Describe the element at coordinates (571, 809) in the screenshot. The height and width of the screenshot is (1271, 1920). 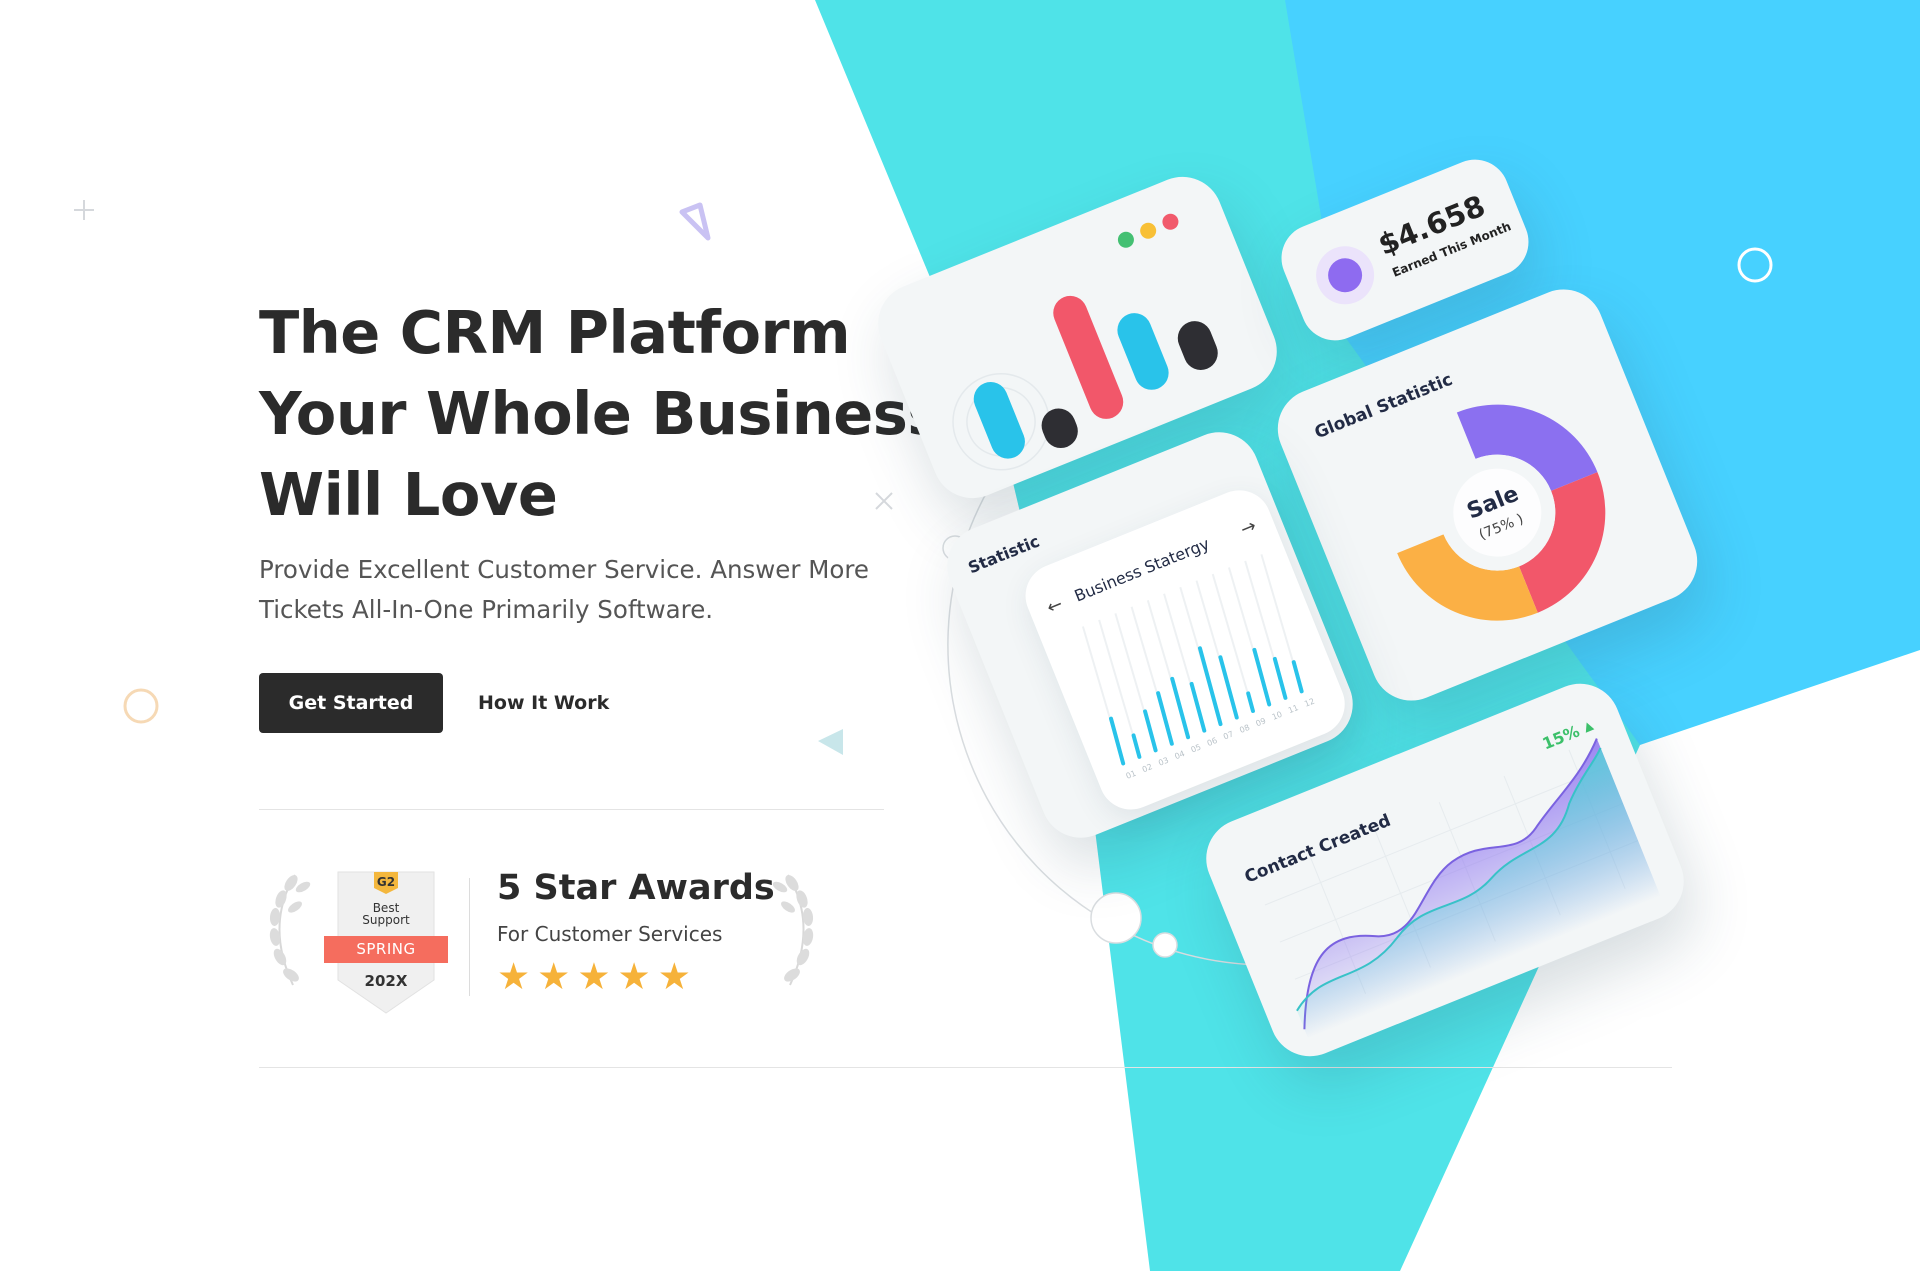
I see `hero-divider-top` at that location.